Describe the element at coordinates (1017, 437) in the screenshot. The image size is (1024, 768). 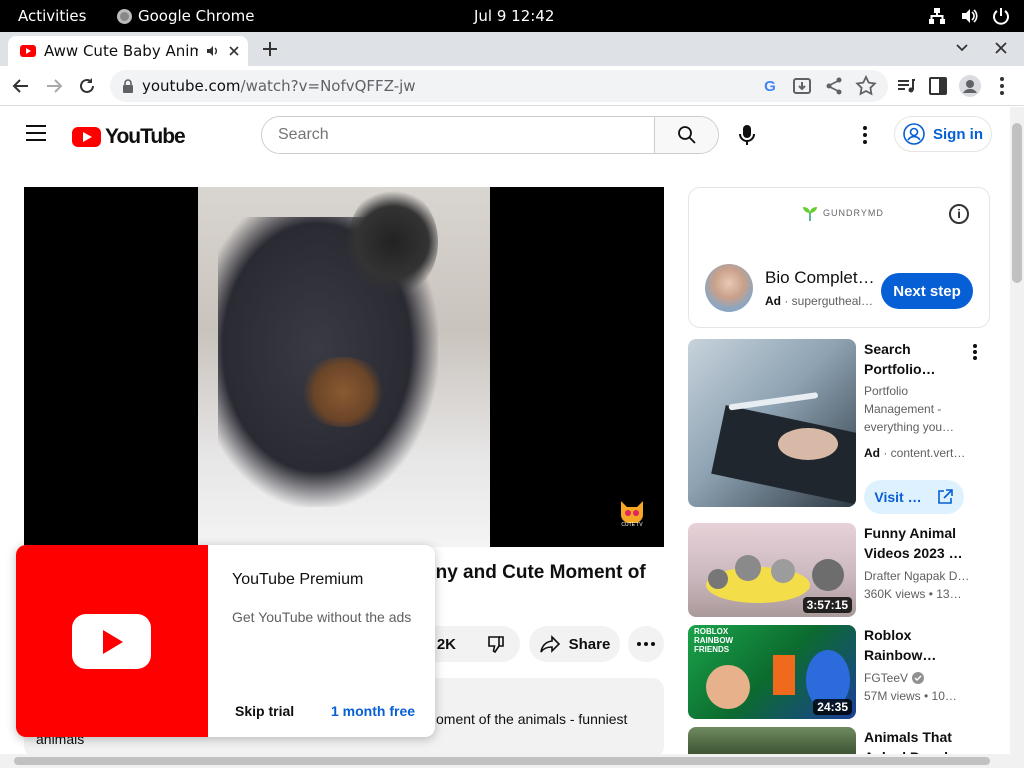
I see `vertical-scrollbar` at that location.